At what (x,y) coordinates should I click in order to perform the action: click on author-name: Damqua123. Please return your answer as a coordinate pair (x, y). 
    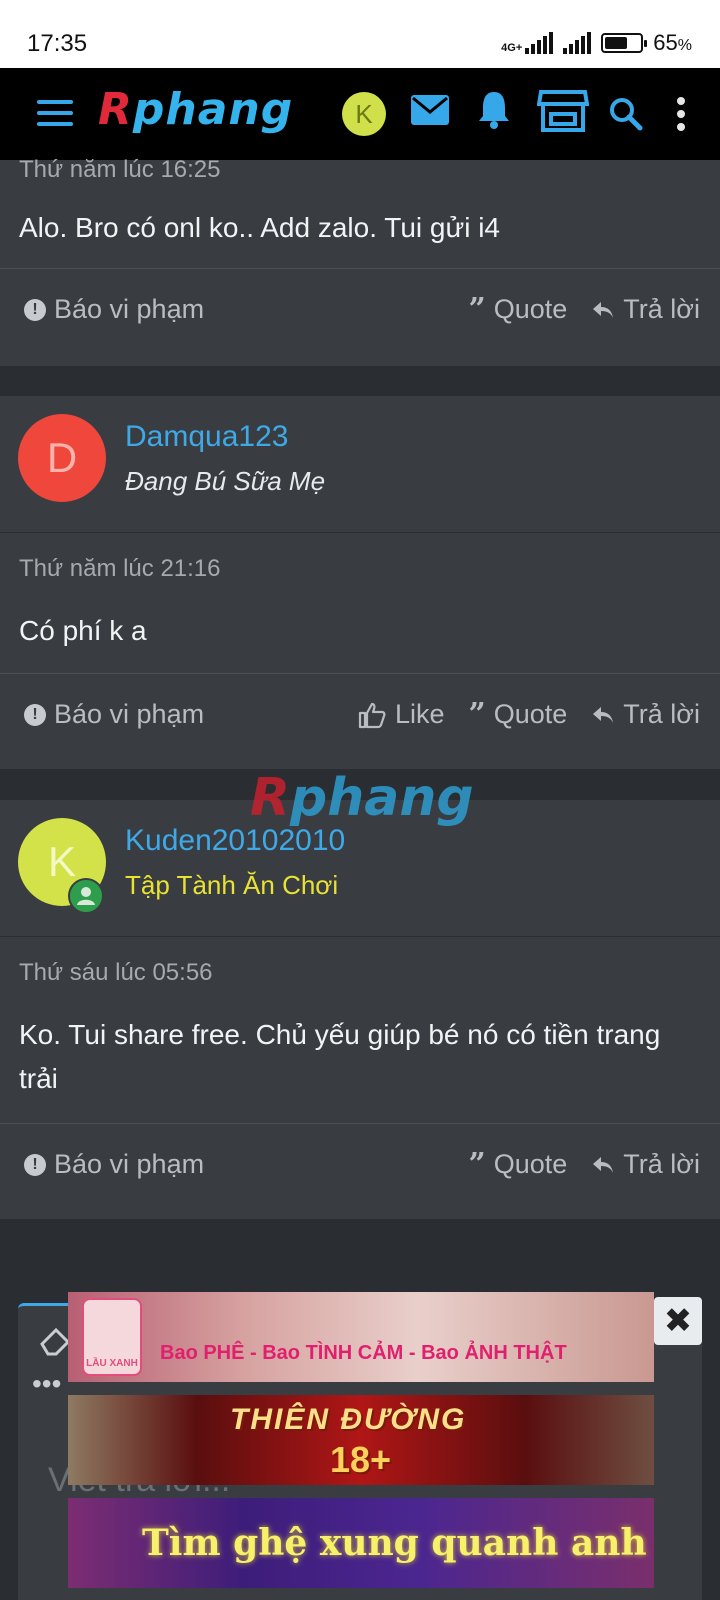
    Looking at the image, I should click on (206, 437).